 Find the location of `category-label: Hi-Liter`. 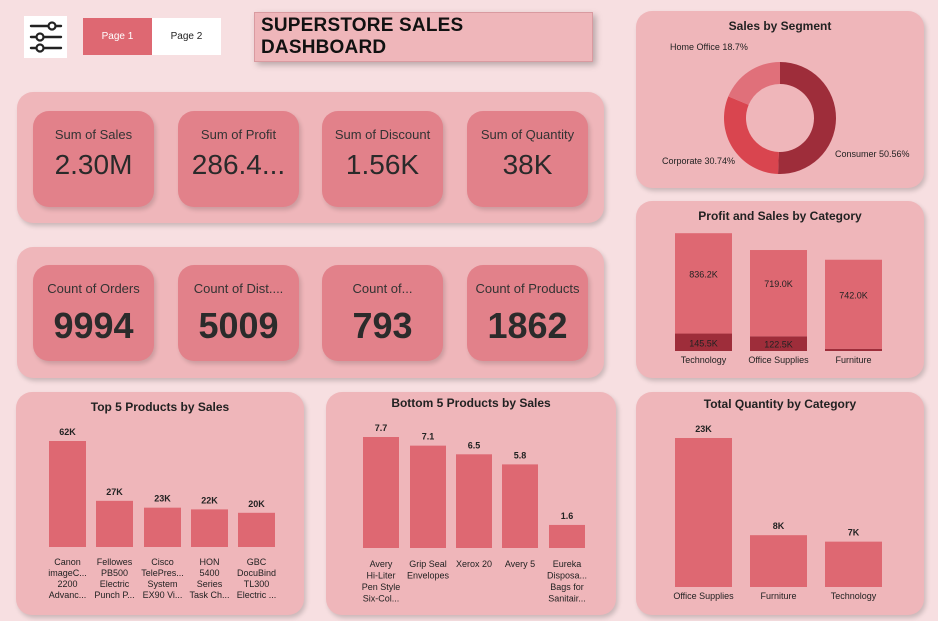

category-label: Hi-Liter is located at coordinates (380, 576).